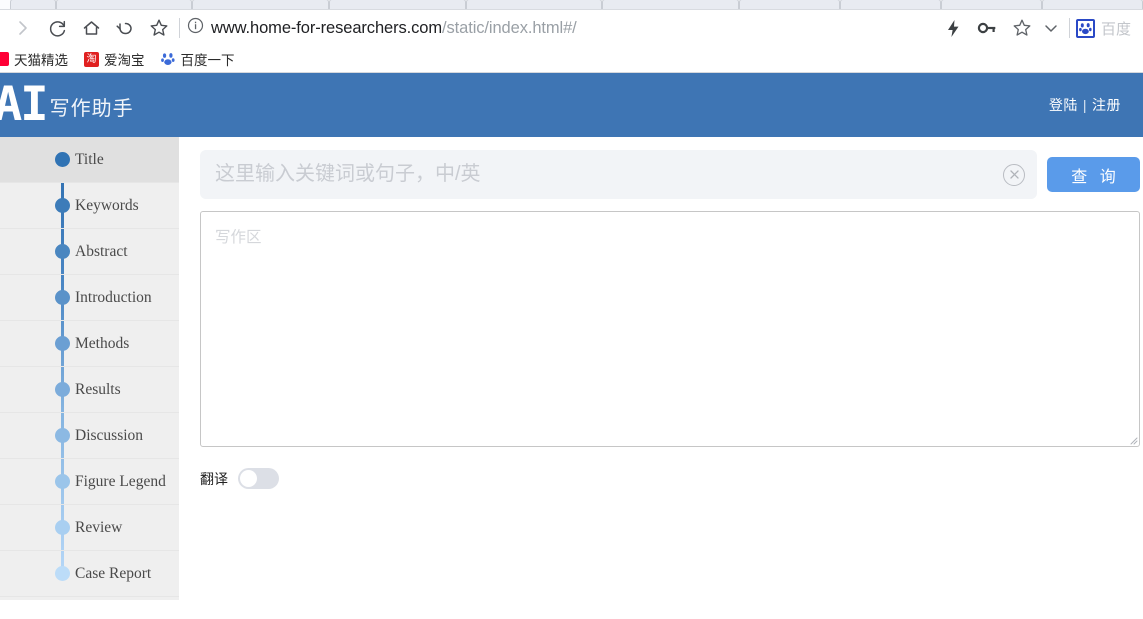  I want to click on sidebar-item-introduction: Introduction, so click(89, 298).